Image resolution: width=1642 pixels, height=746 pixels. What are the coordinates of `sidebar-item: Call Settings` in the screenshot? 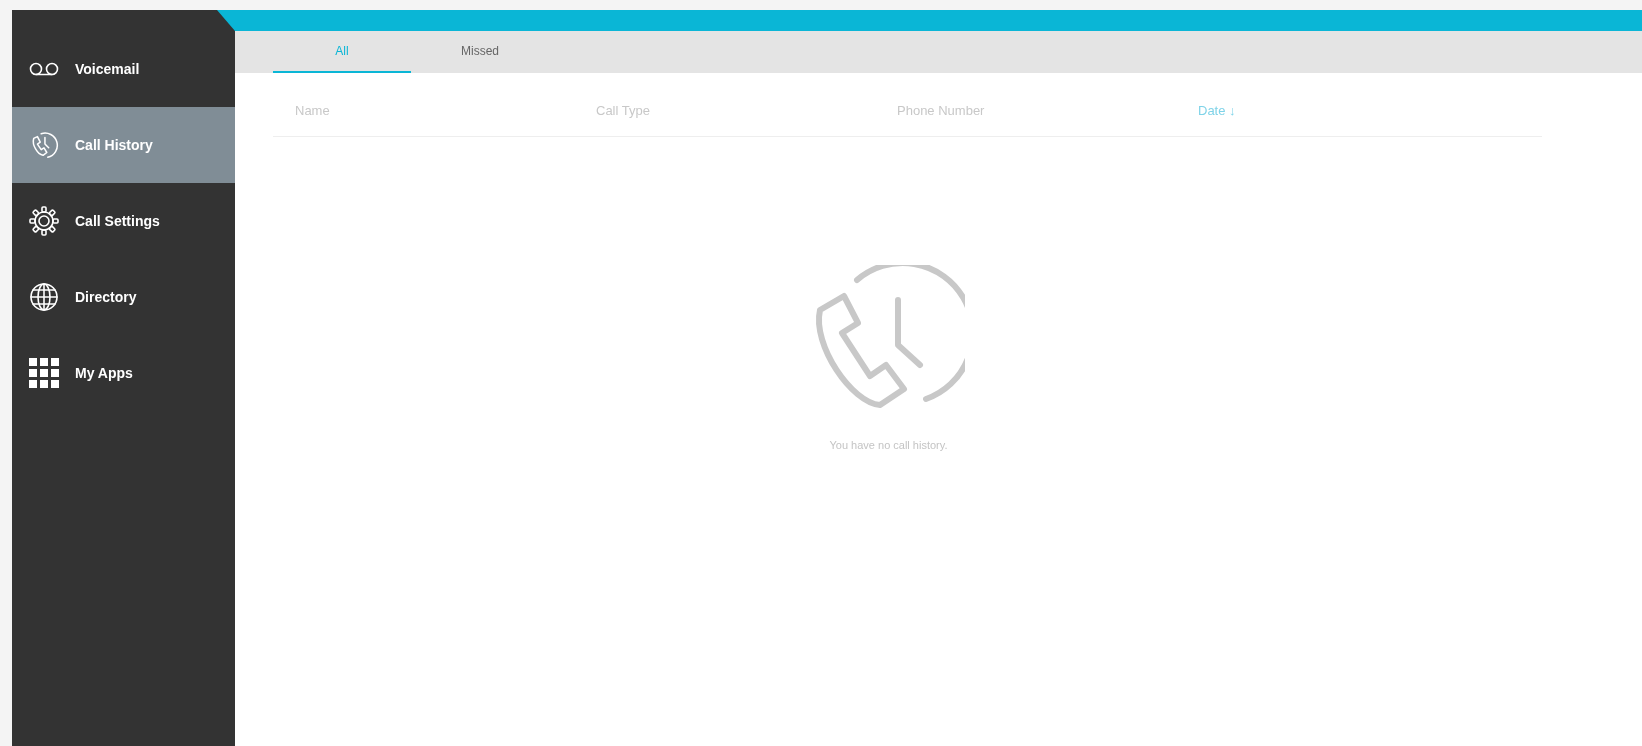 It's located at (123, 221).